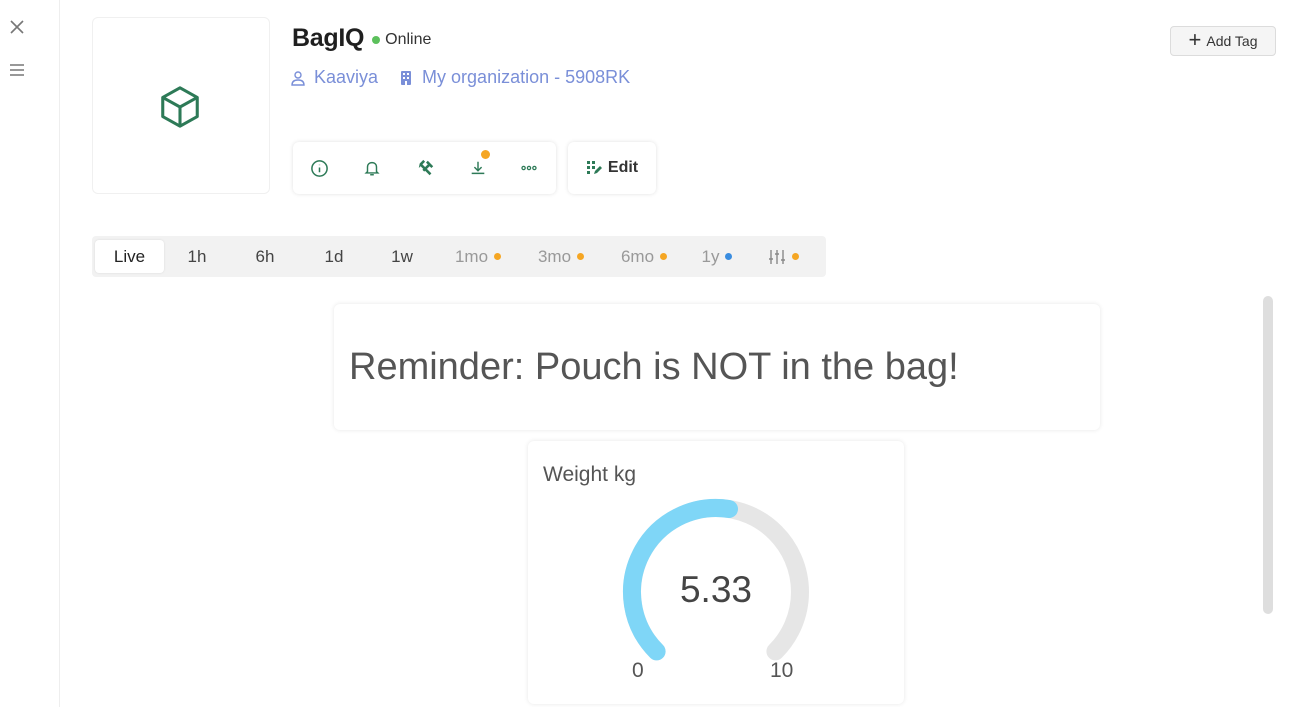 The image size is (1308, 707). I want to click on range-1d: 1d, so click(334, 256).